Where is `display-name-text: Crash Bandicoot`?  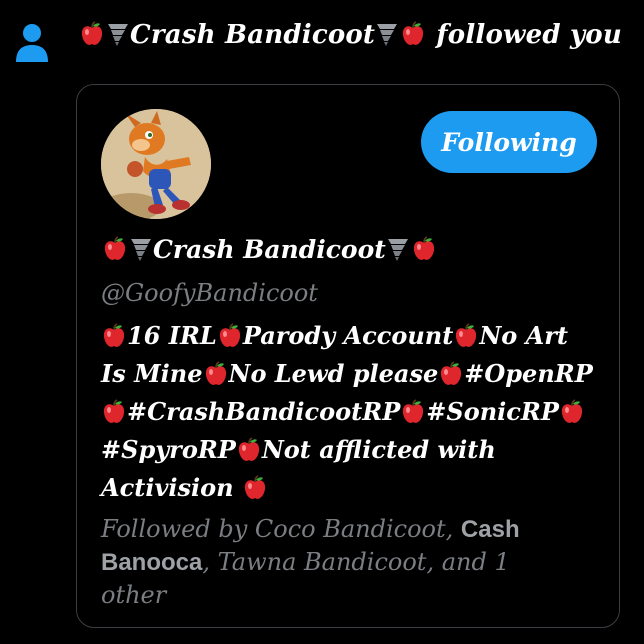
display-name-text: Crash Bandicoot is located at coordinates (269, 249).